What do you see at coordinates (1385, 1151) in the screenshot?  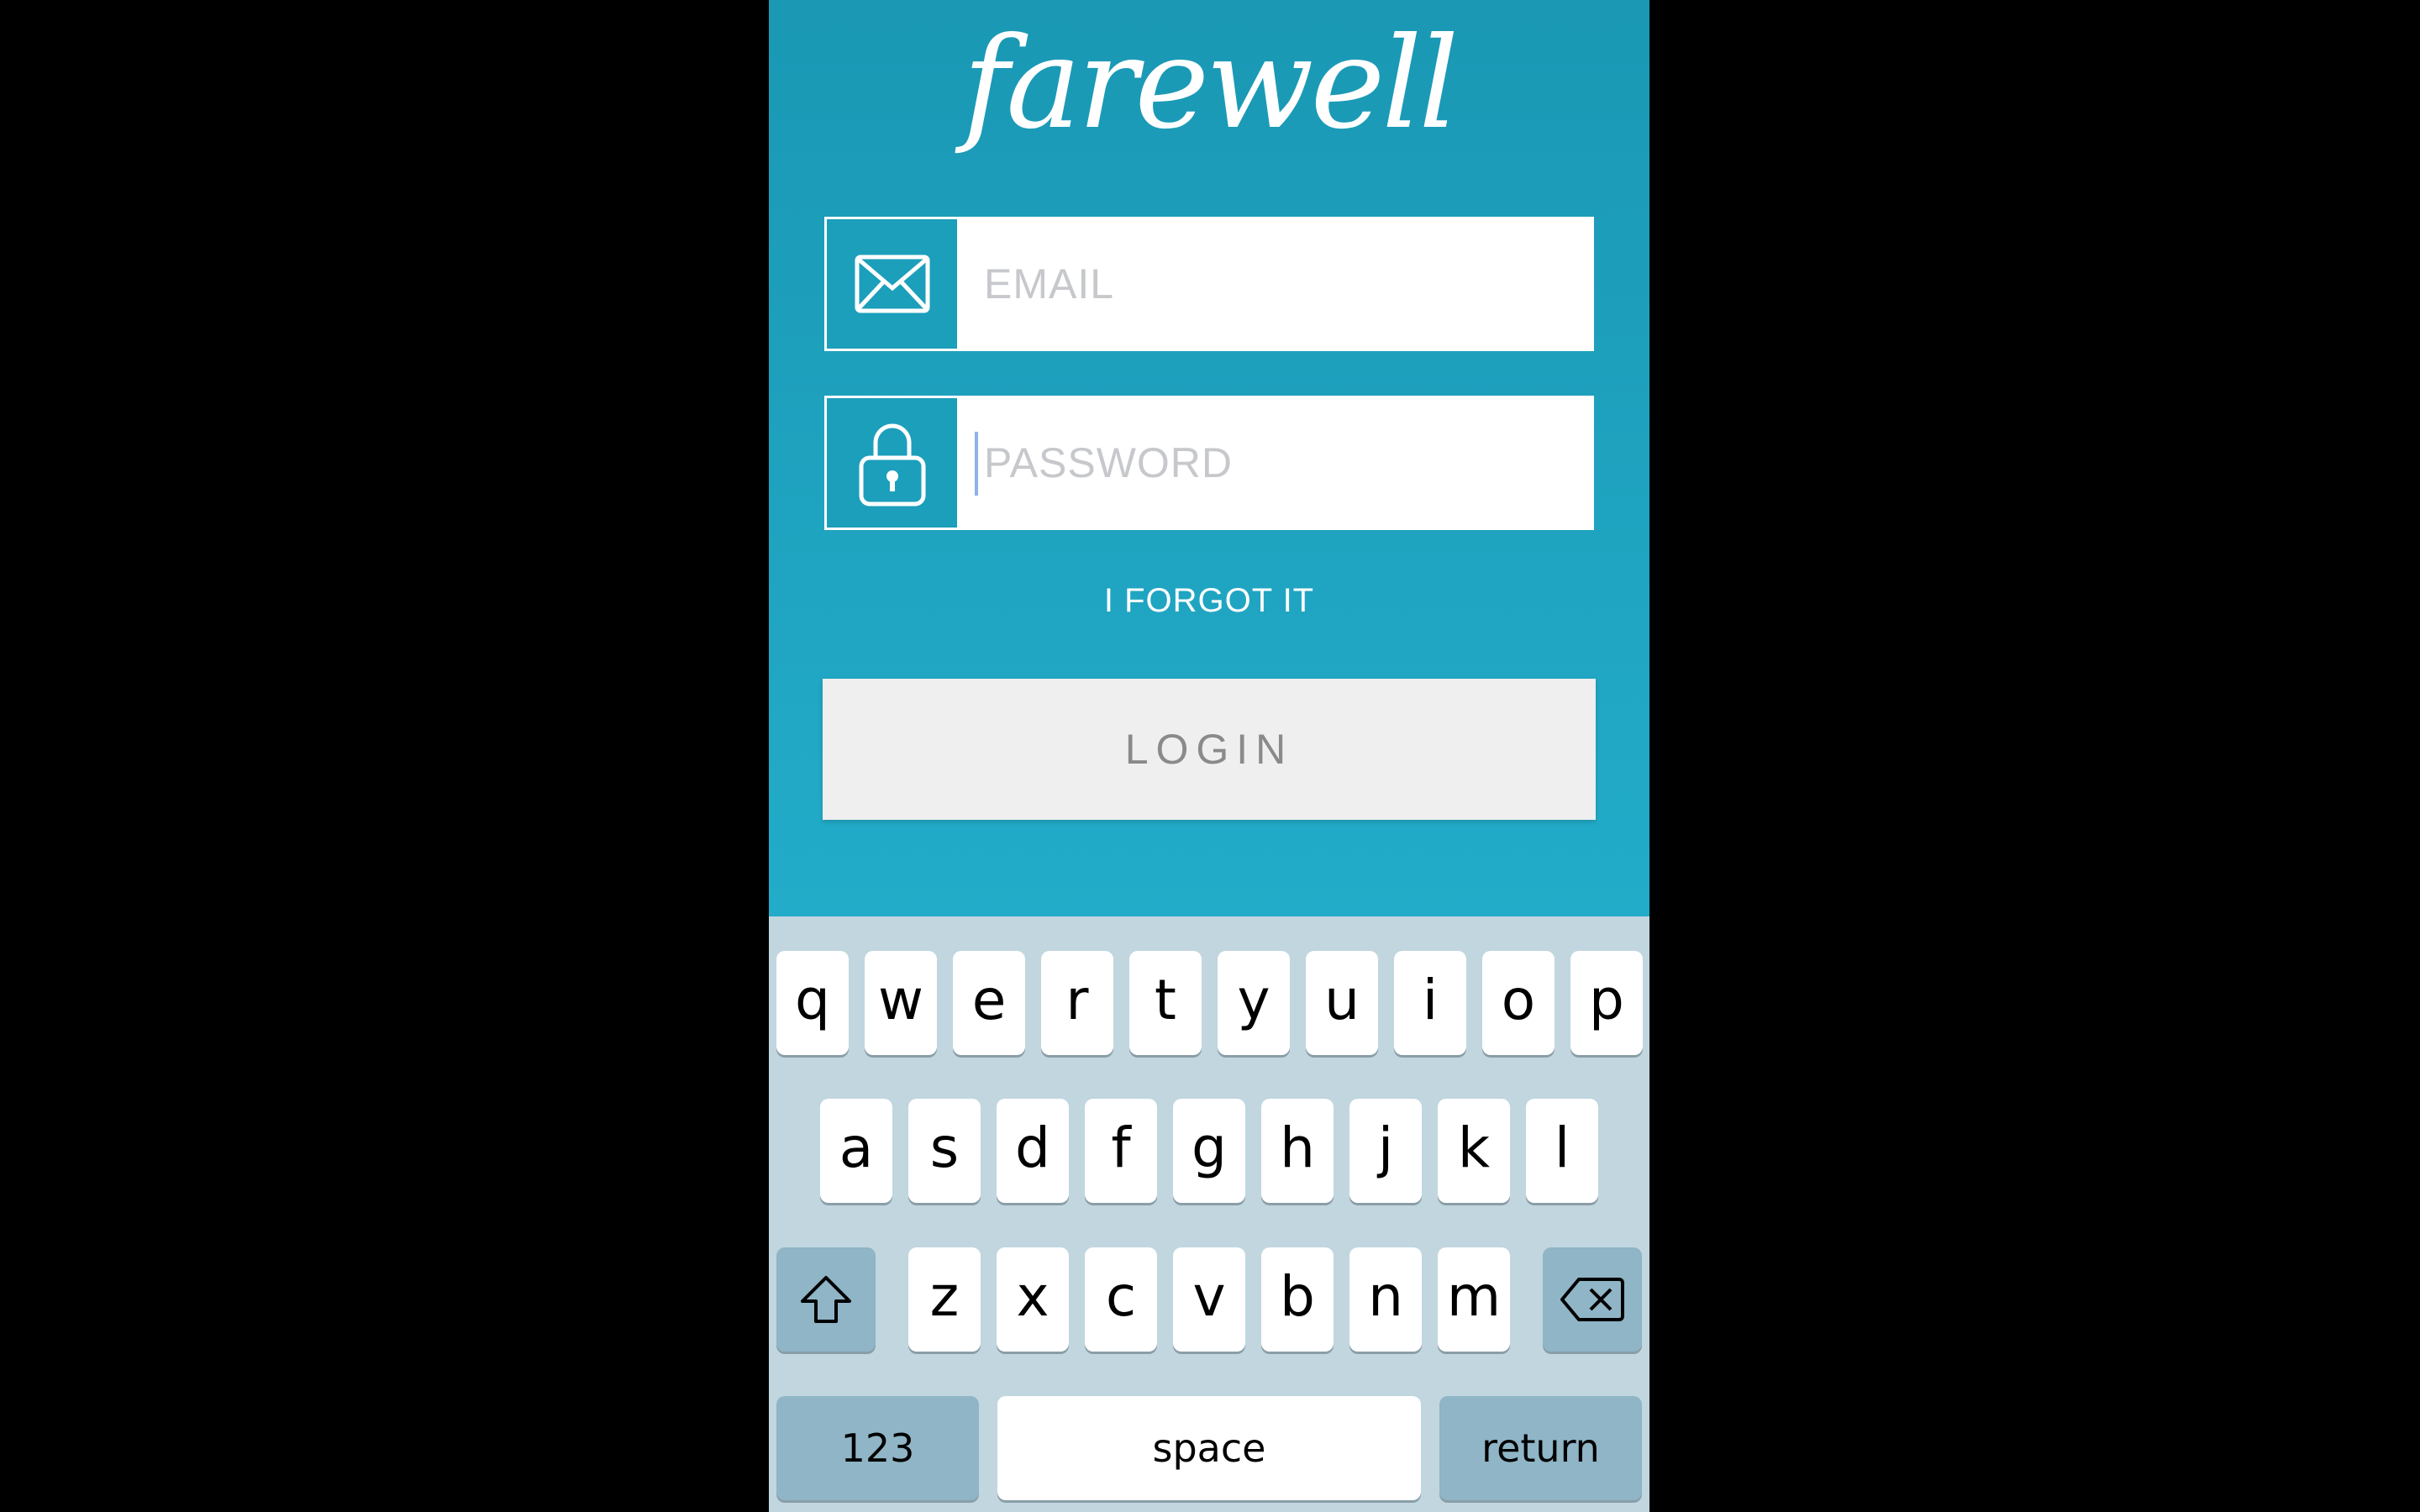 I see `key-j: j` at bounding box center [1385, 1151].